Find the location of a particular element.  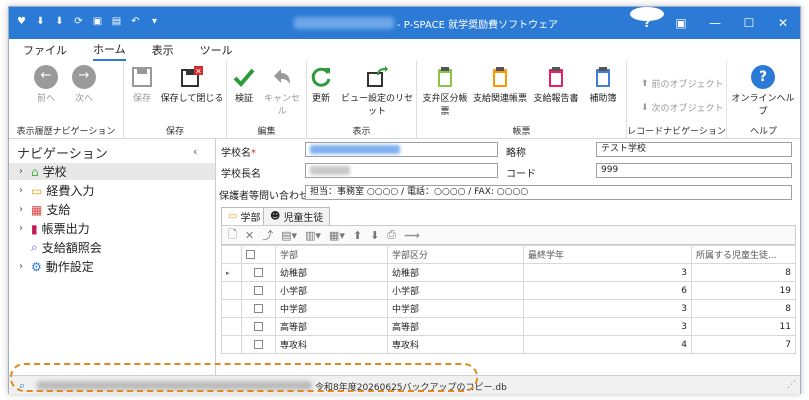

cell-count: 19 is located at coordinates (743, 290).